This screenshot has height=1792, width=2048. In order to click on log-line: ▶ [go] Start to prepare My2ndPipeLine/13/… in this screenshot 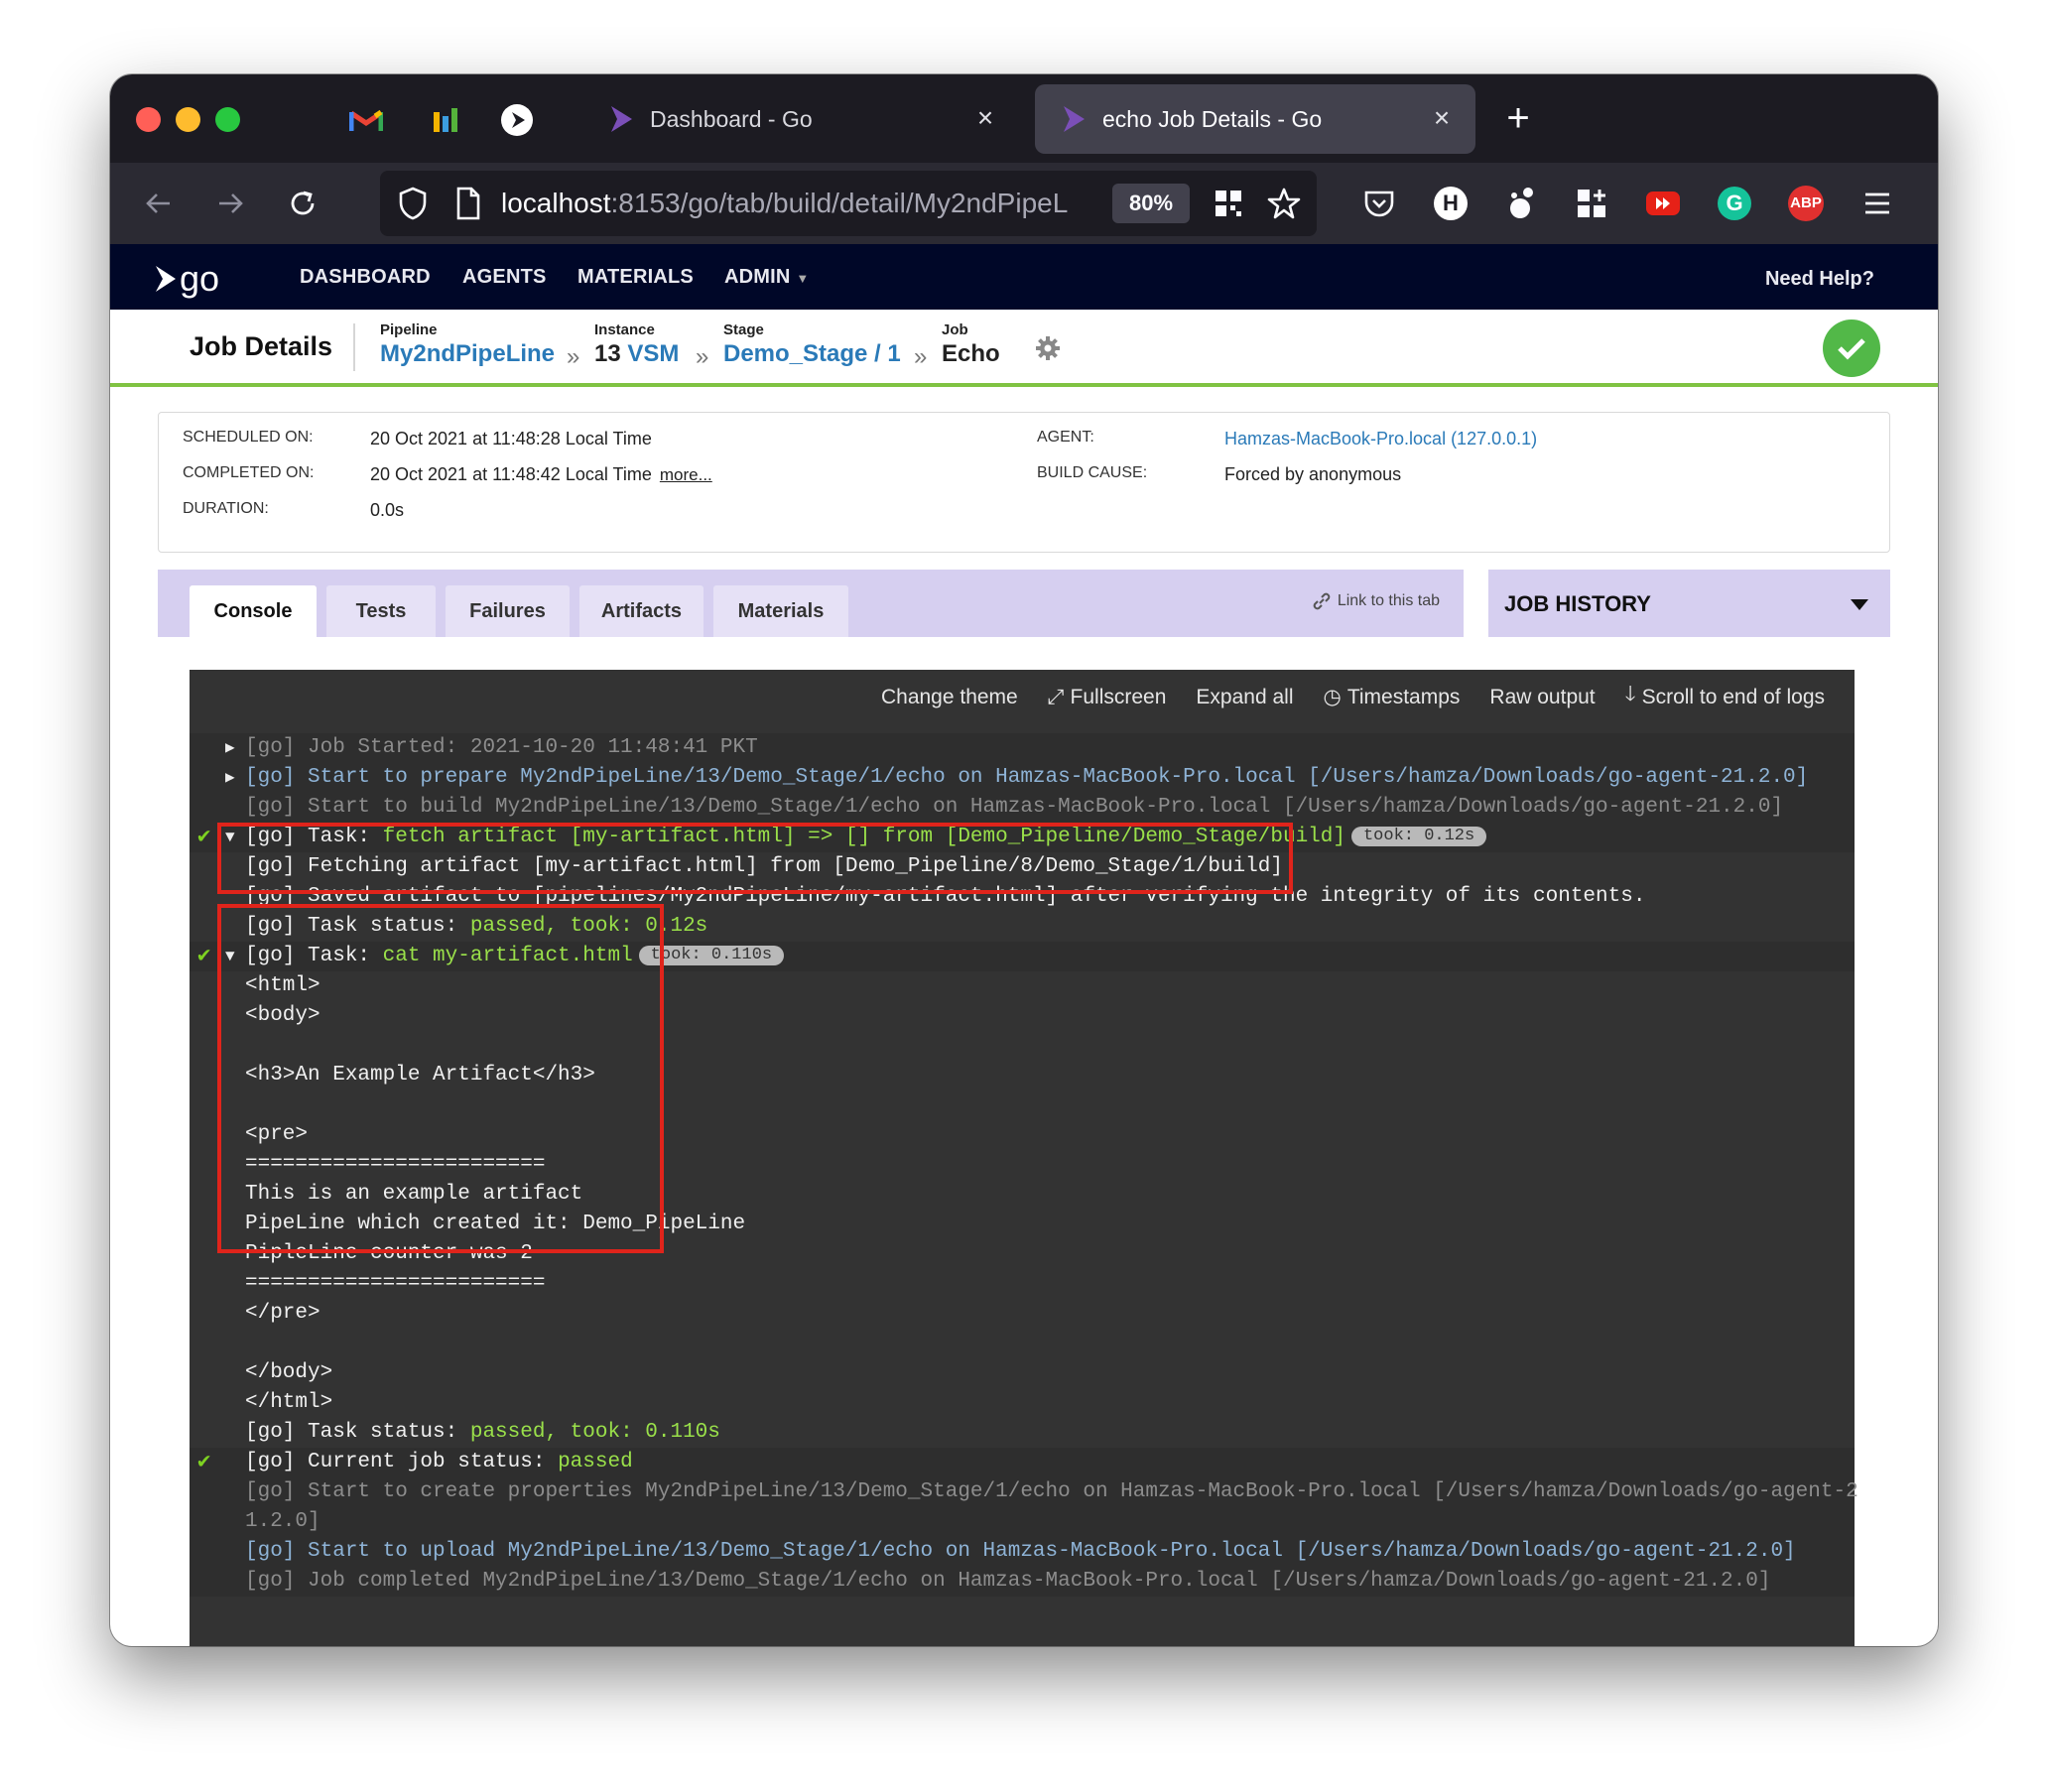, I will do `click(1022, 778)`.